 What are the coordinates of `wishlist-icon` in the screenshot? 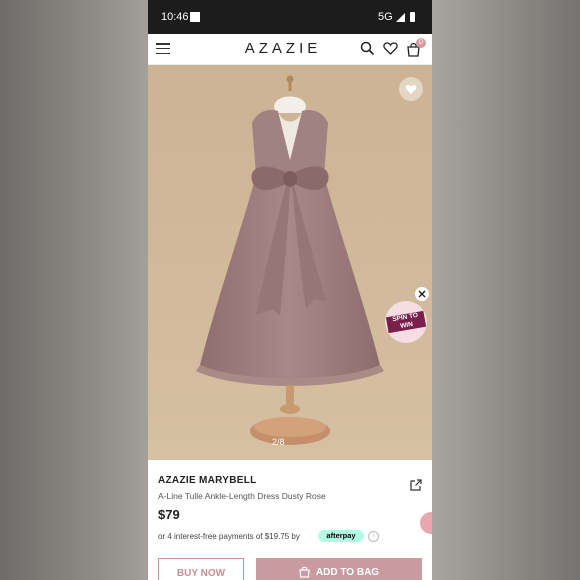 It's located at (390, 48).